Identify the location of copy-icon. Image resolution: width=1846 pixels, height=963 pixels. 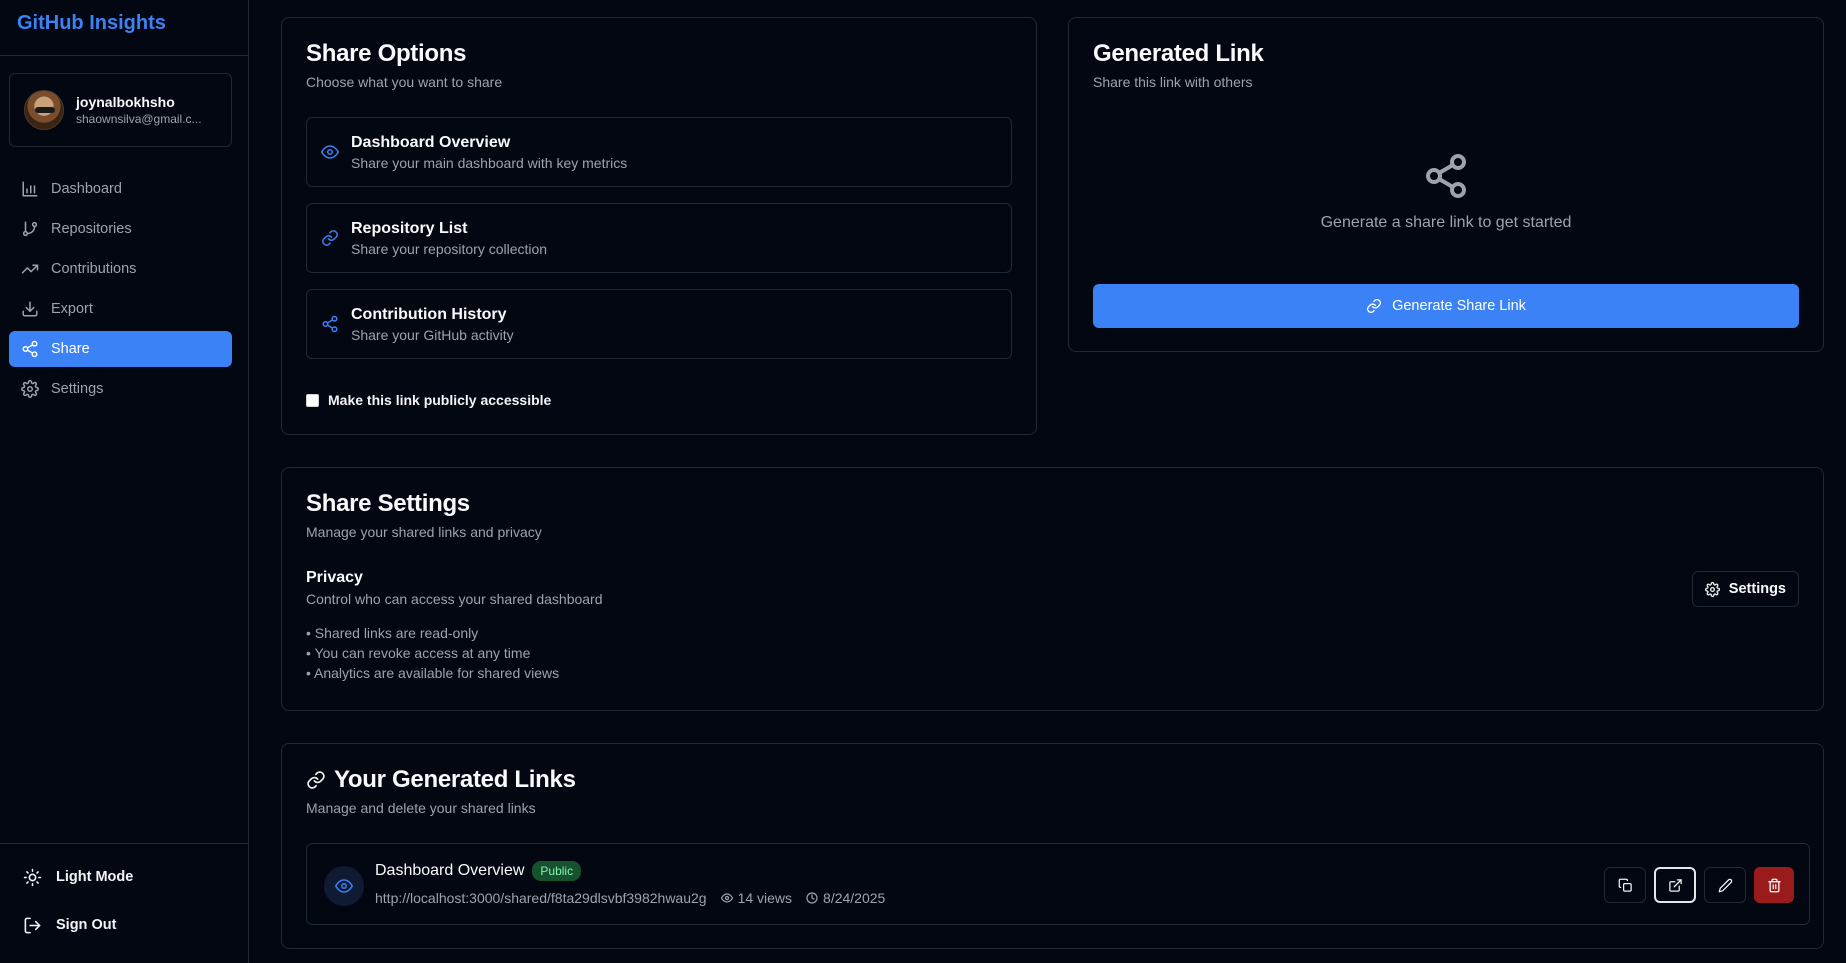
(1625, 885).